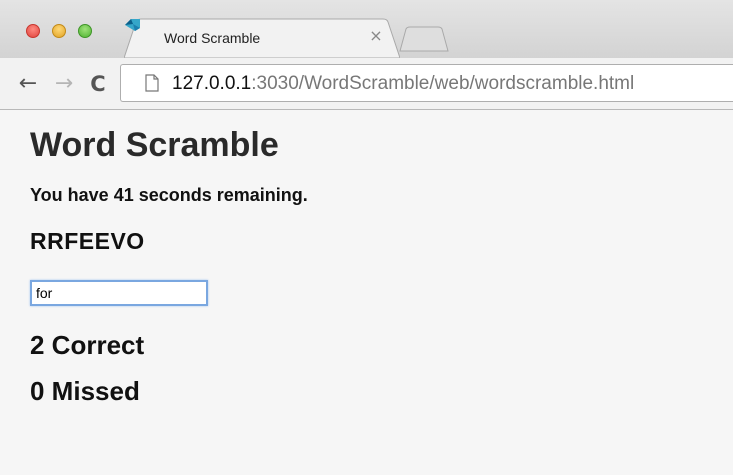 The image size is (733, 475). What do you see at coordinates (59, 31) in the screenshot?
I see `minimize-window-button` at bounding box center [59, 31].